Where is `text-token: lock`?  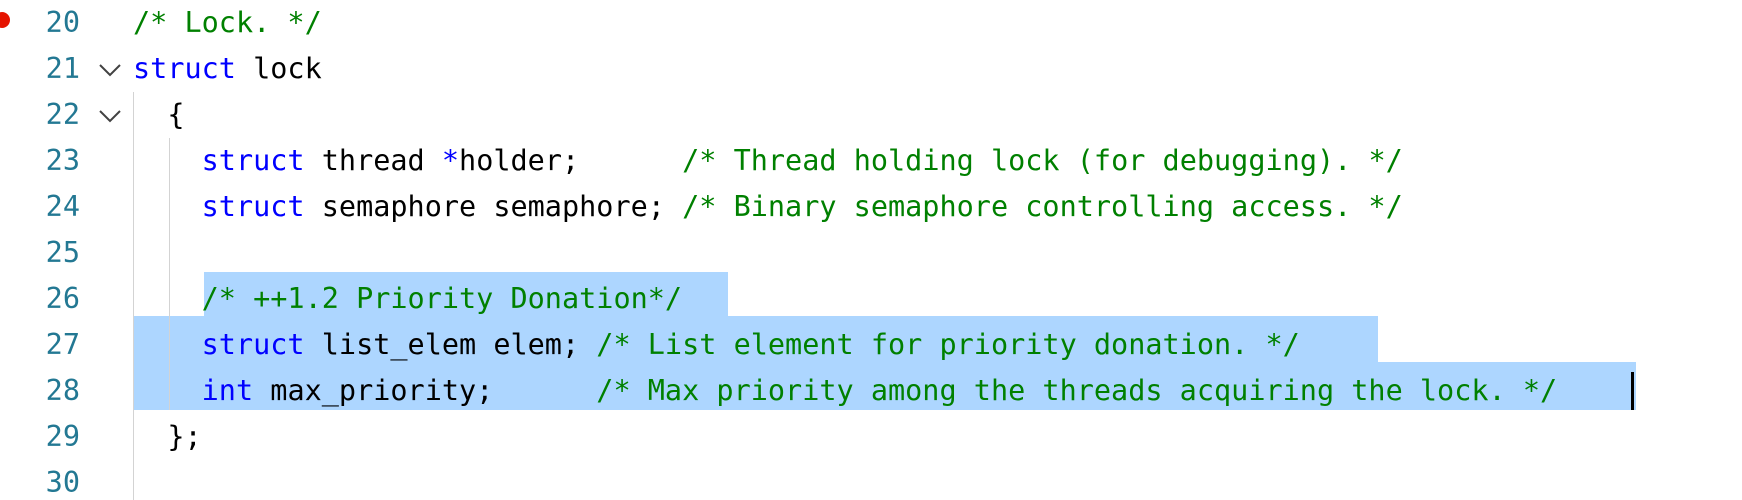
text-token: lock is located at coordinates (278, 68).